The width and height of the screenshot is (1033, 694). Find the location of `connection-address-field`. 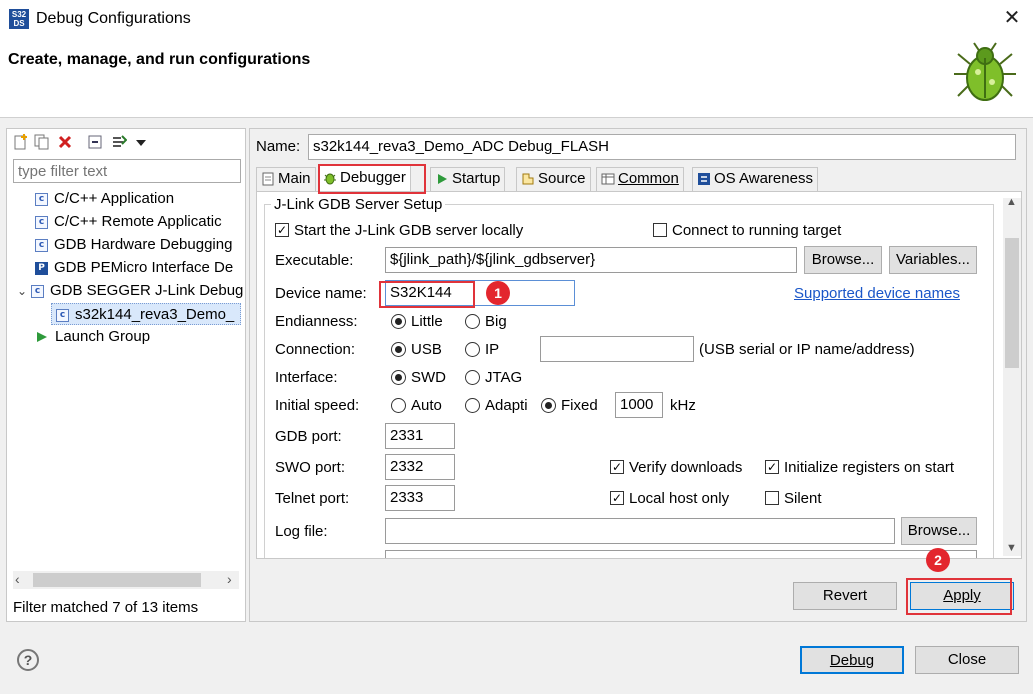

connection-address-field is located at coordinates (617, 349).